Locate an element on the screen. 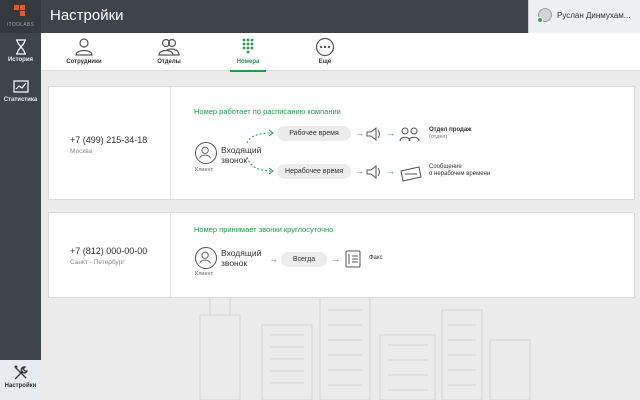 The width and height of the screenshot is (640, 400). schedule-text: Номер работает по расписанию компании is located at coordinates (267, 111).